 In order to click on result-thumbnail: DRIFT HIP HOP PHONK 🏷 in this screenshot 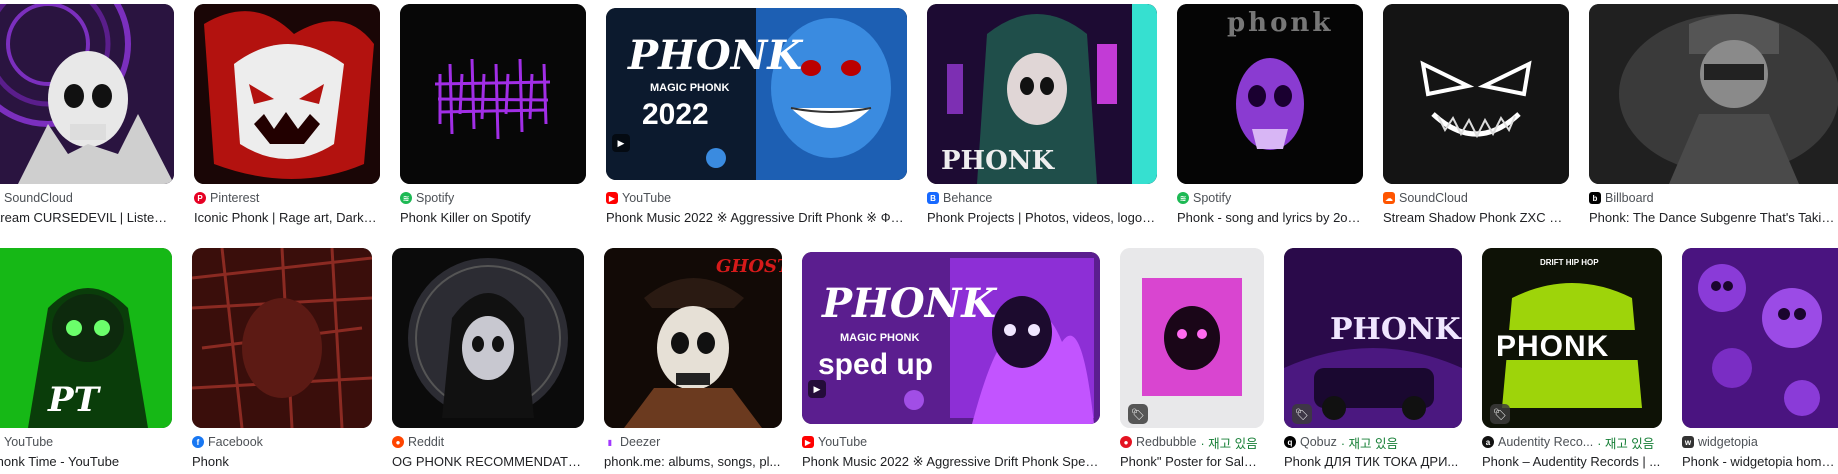, I will do `click(1572, 338)`.